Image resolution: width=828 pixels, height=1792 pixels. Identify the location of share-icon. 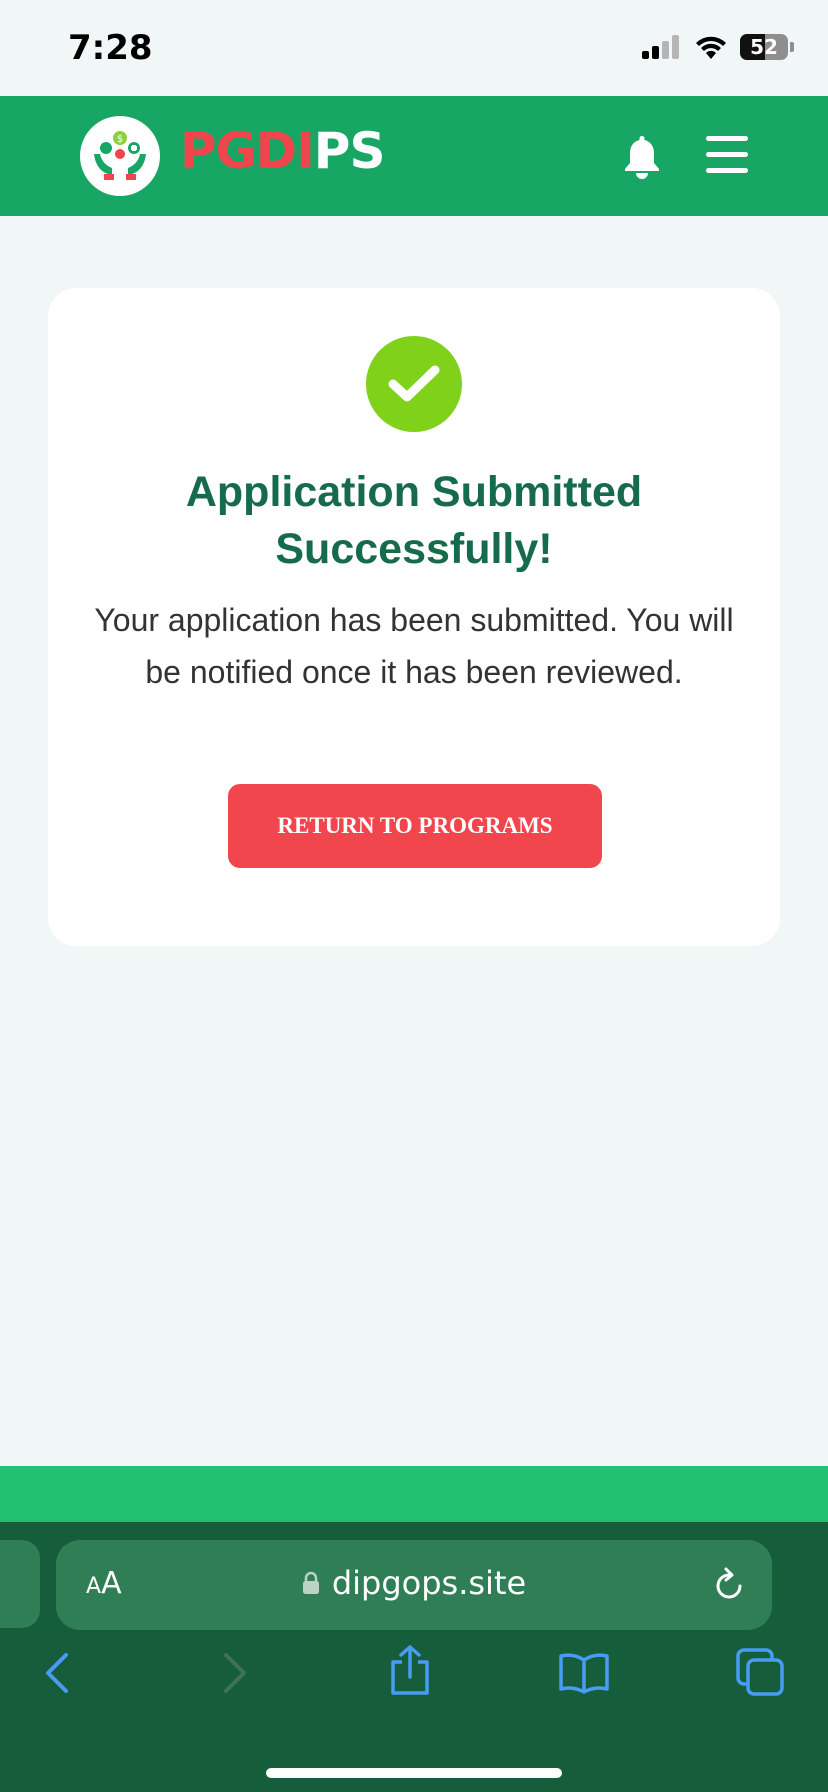
(410, 1670).